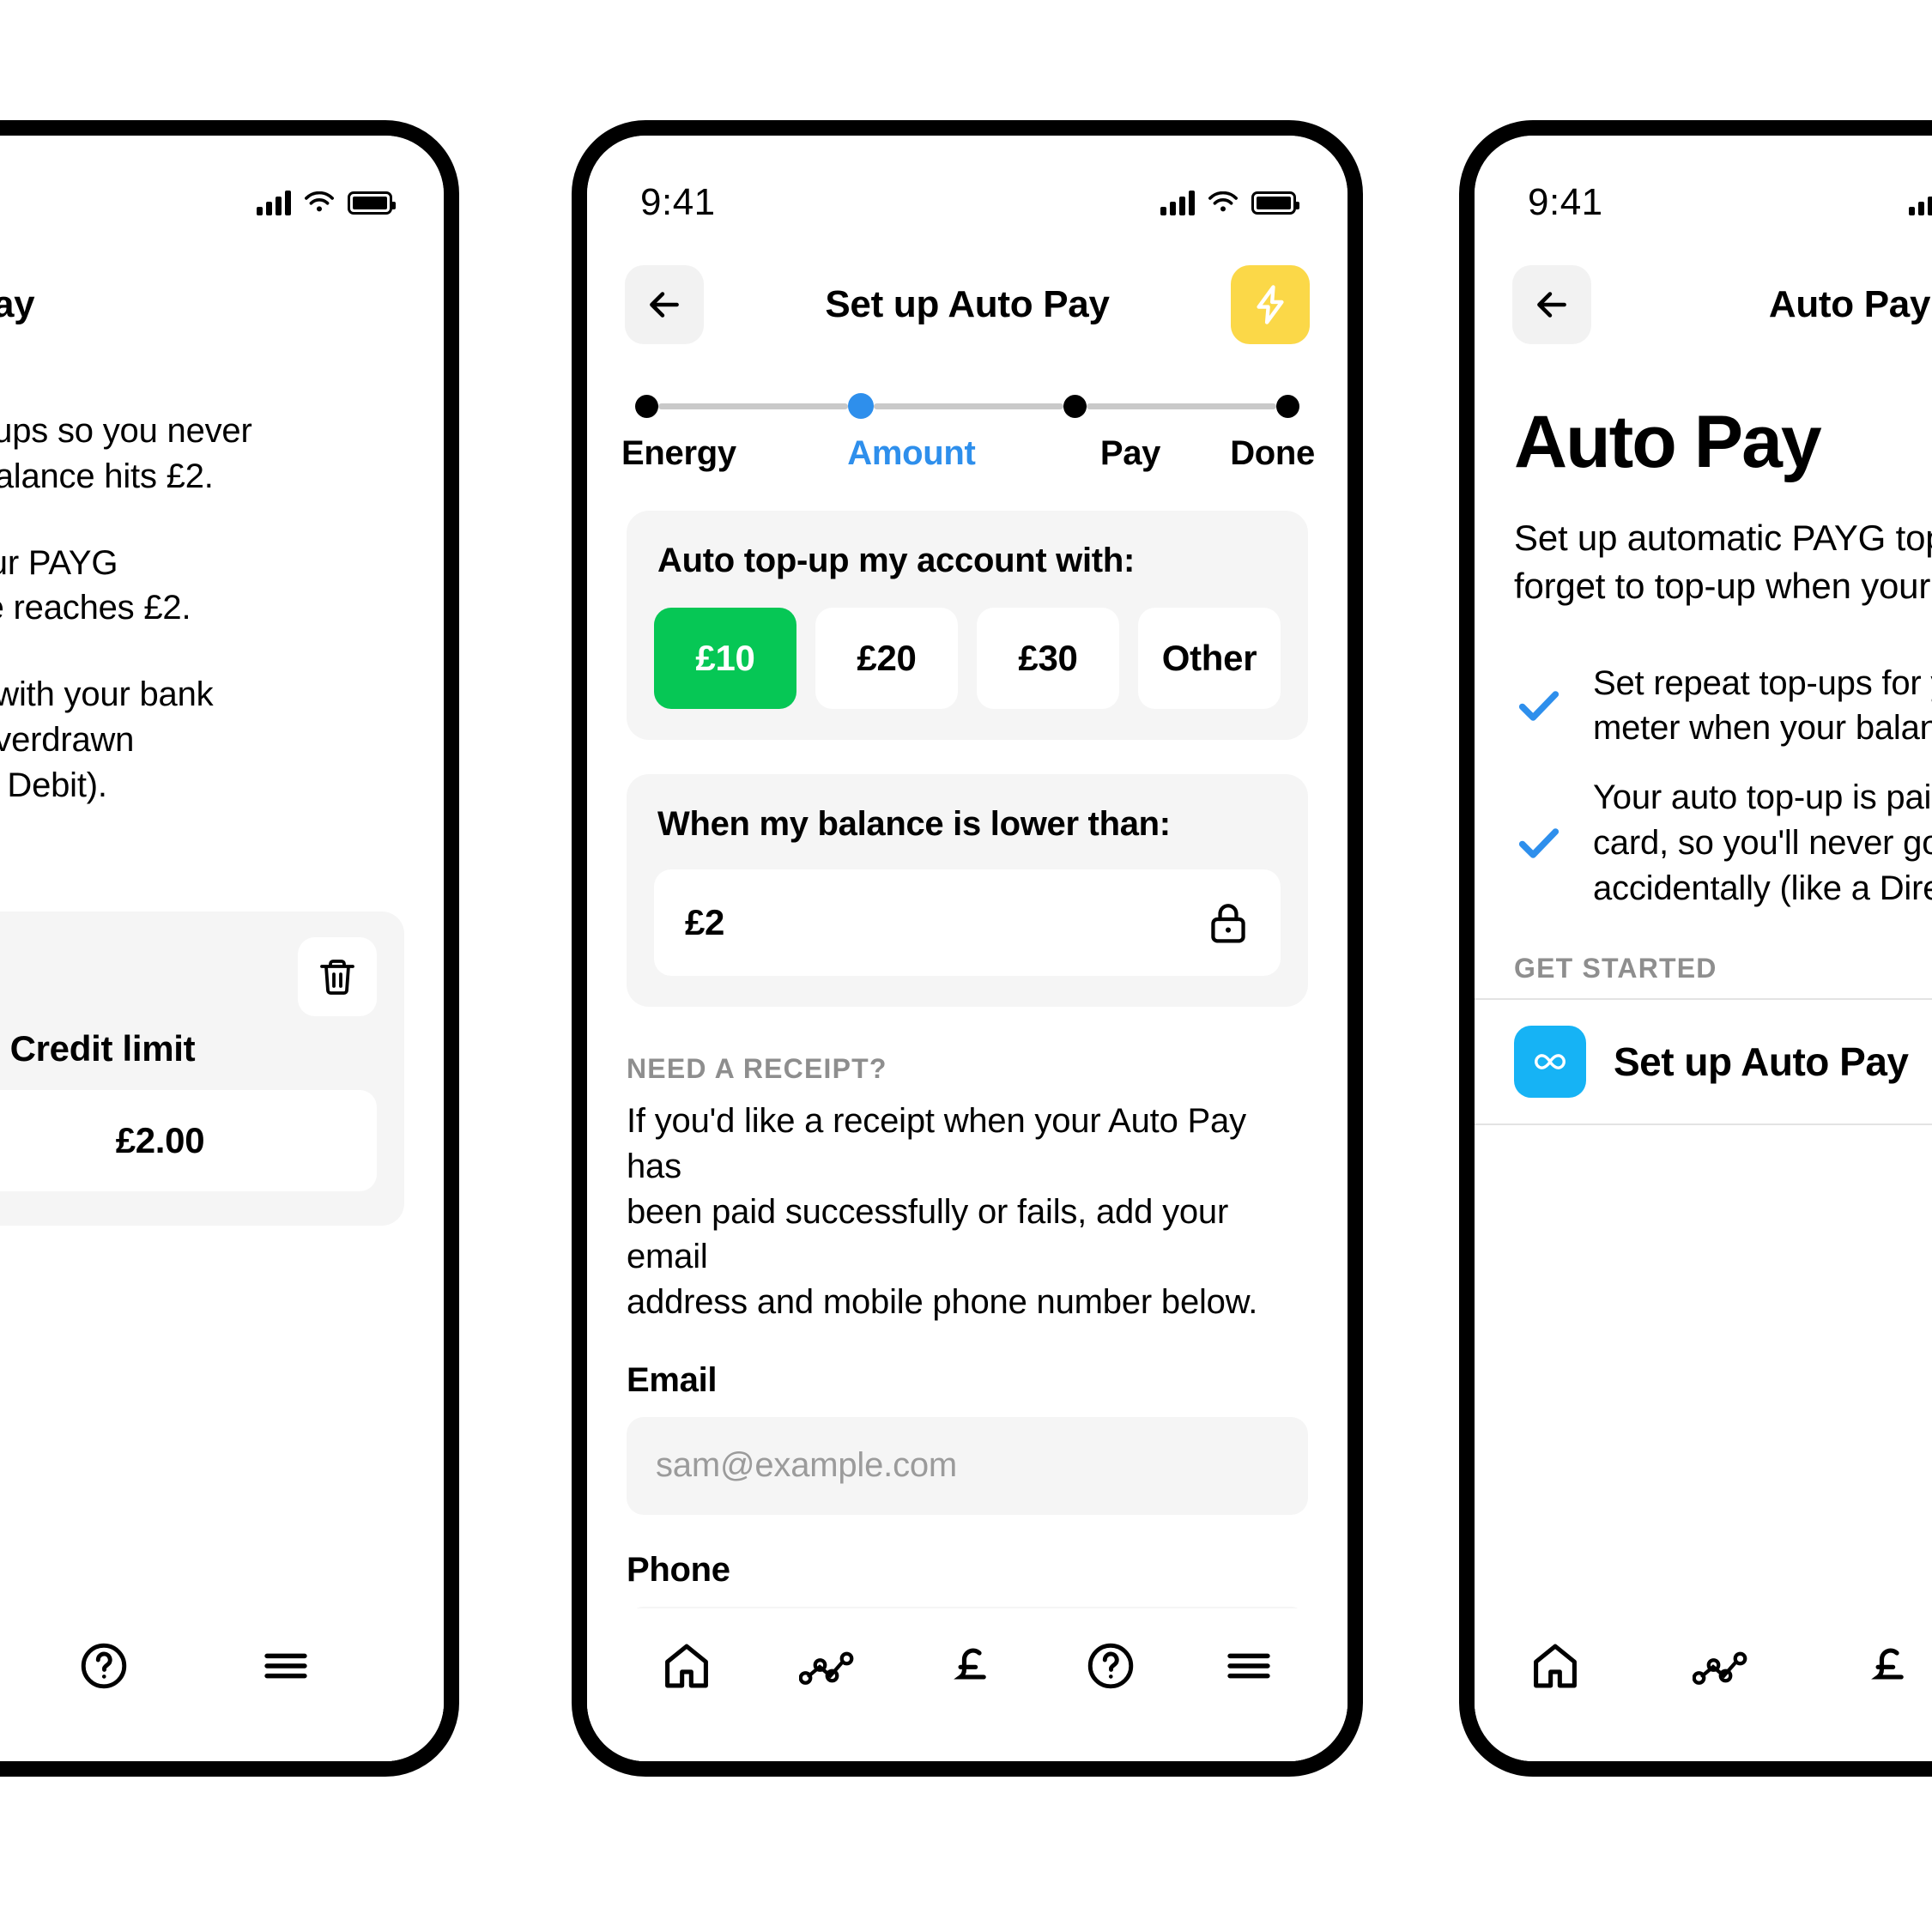  Describe the element at coordinates (59, 562) in the screenshot. I see `left-paragraph-1-line-0: p-ups for your PAYG` at that location.